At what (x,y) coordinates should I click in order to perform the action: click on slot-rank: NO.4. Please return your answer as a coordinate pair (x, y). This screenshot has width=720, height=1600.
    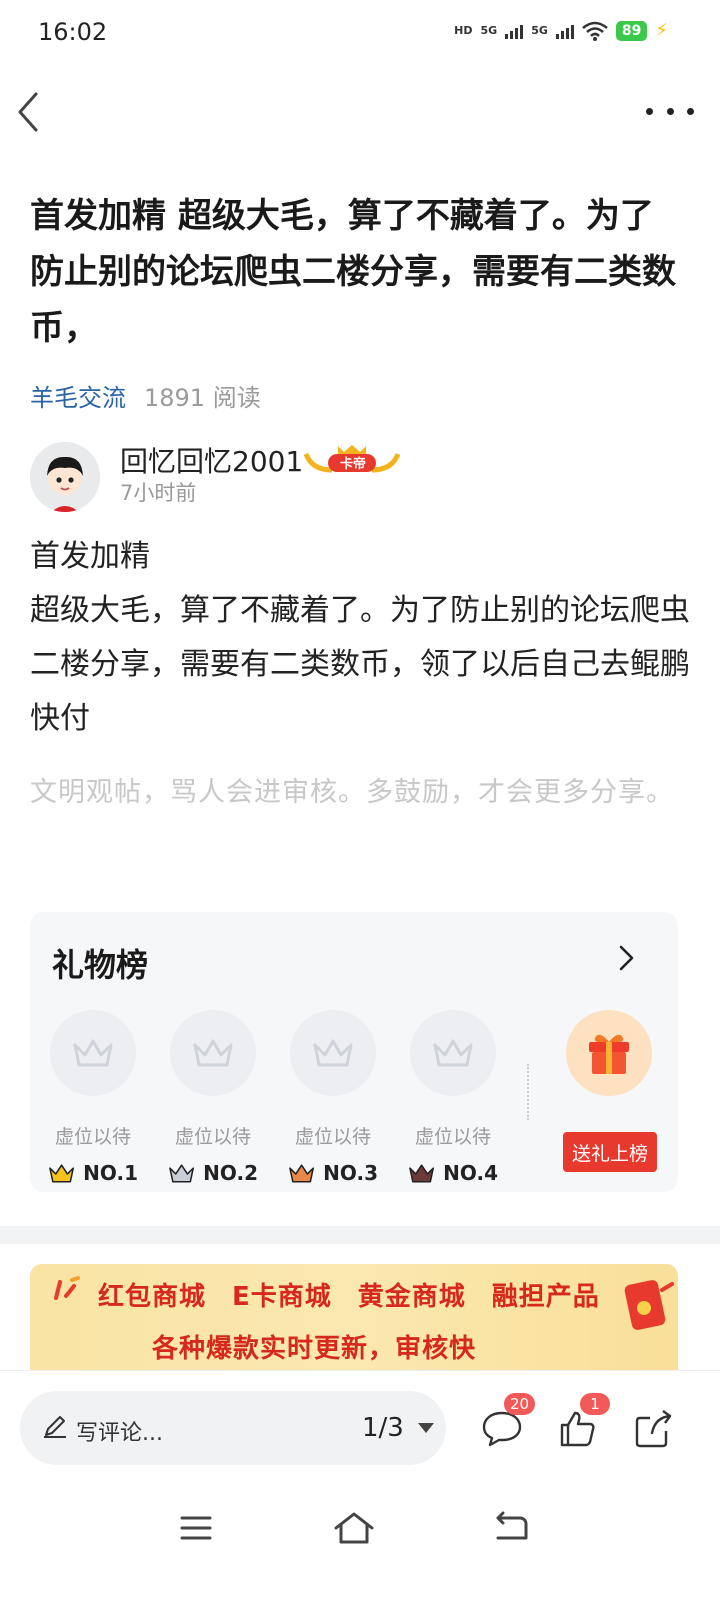
    Looking at the image, I should click on (453, 1173).